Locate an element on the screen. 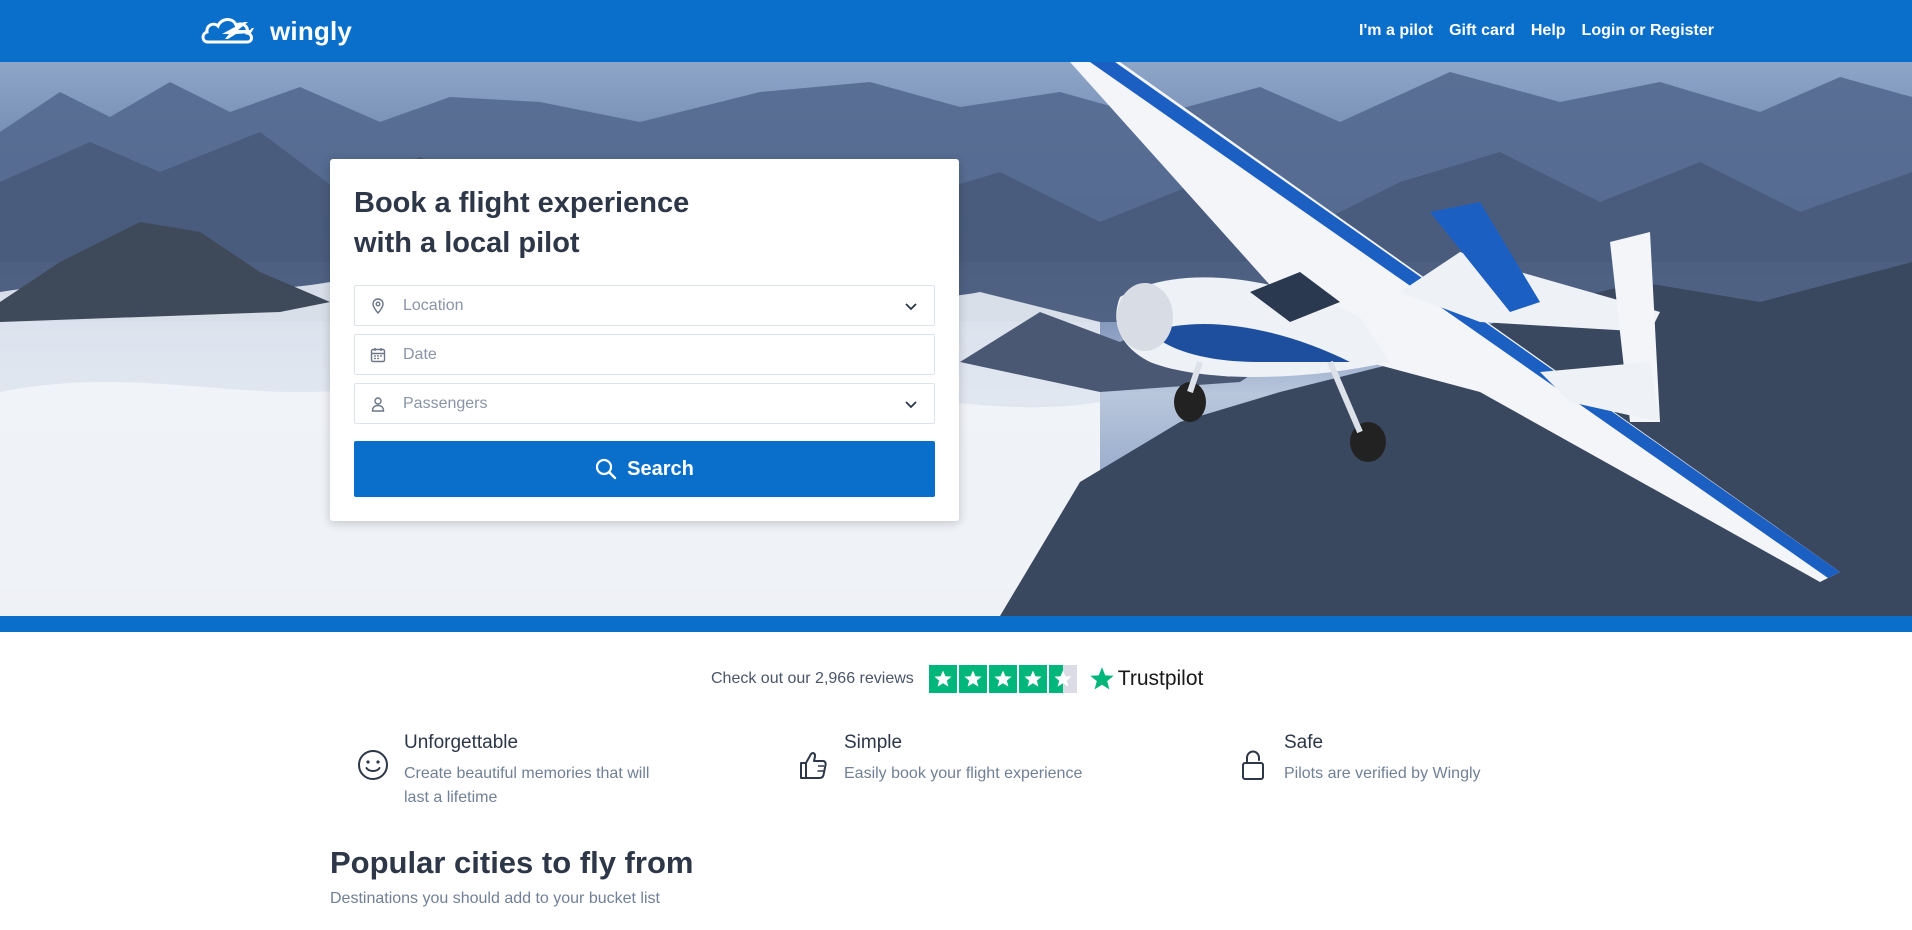  card-title-line1: Book a flight experience is located at coordinates (522, 203).